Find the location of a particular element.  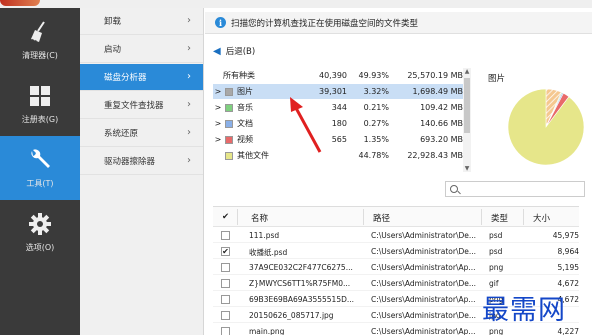

menu-item-disk-analyzer: 磁盘分析器 › is located at coordinates (141, 77).